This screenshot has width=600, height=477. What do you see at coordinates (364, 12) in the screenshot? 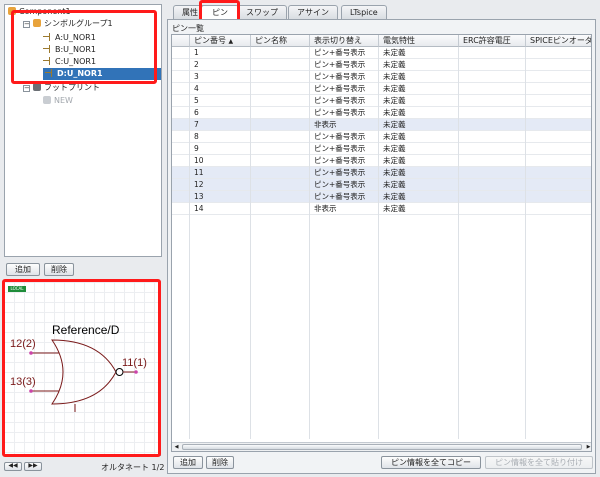
I see `tab-ltspice: LTspice` at bounding box center [364, 12].